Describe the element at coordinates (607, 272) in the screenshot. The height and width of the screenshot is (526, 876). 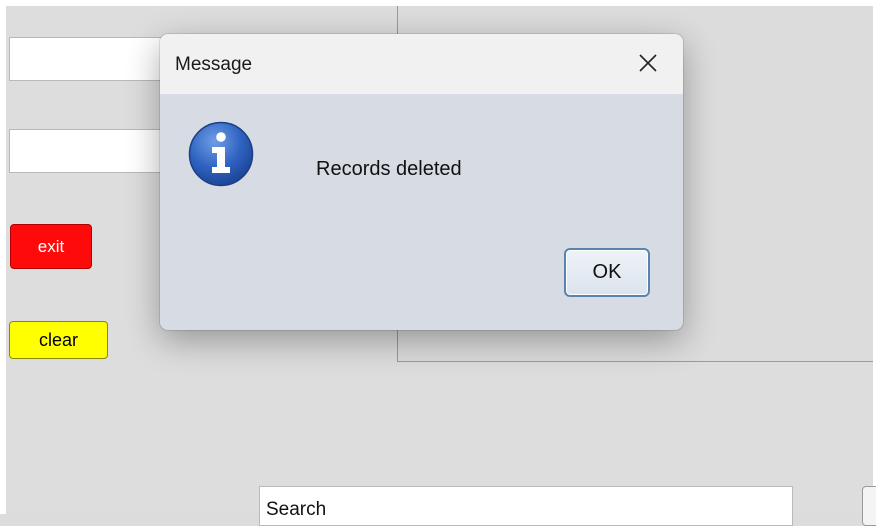
I see `ok-button: OK` at that location.